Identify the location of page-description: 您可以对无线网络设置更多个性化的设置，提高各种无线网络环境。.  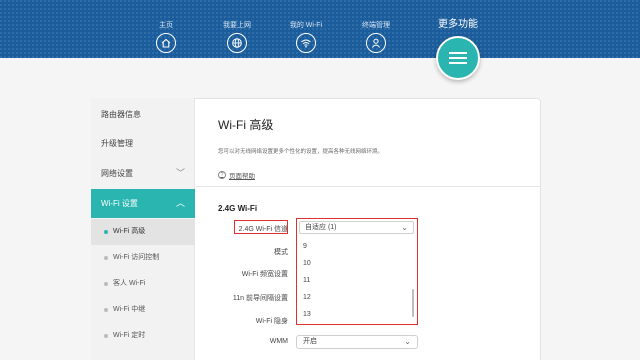
(301, 152).